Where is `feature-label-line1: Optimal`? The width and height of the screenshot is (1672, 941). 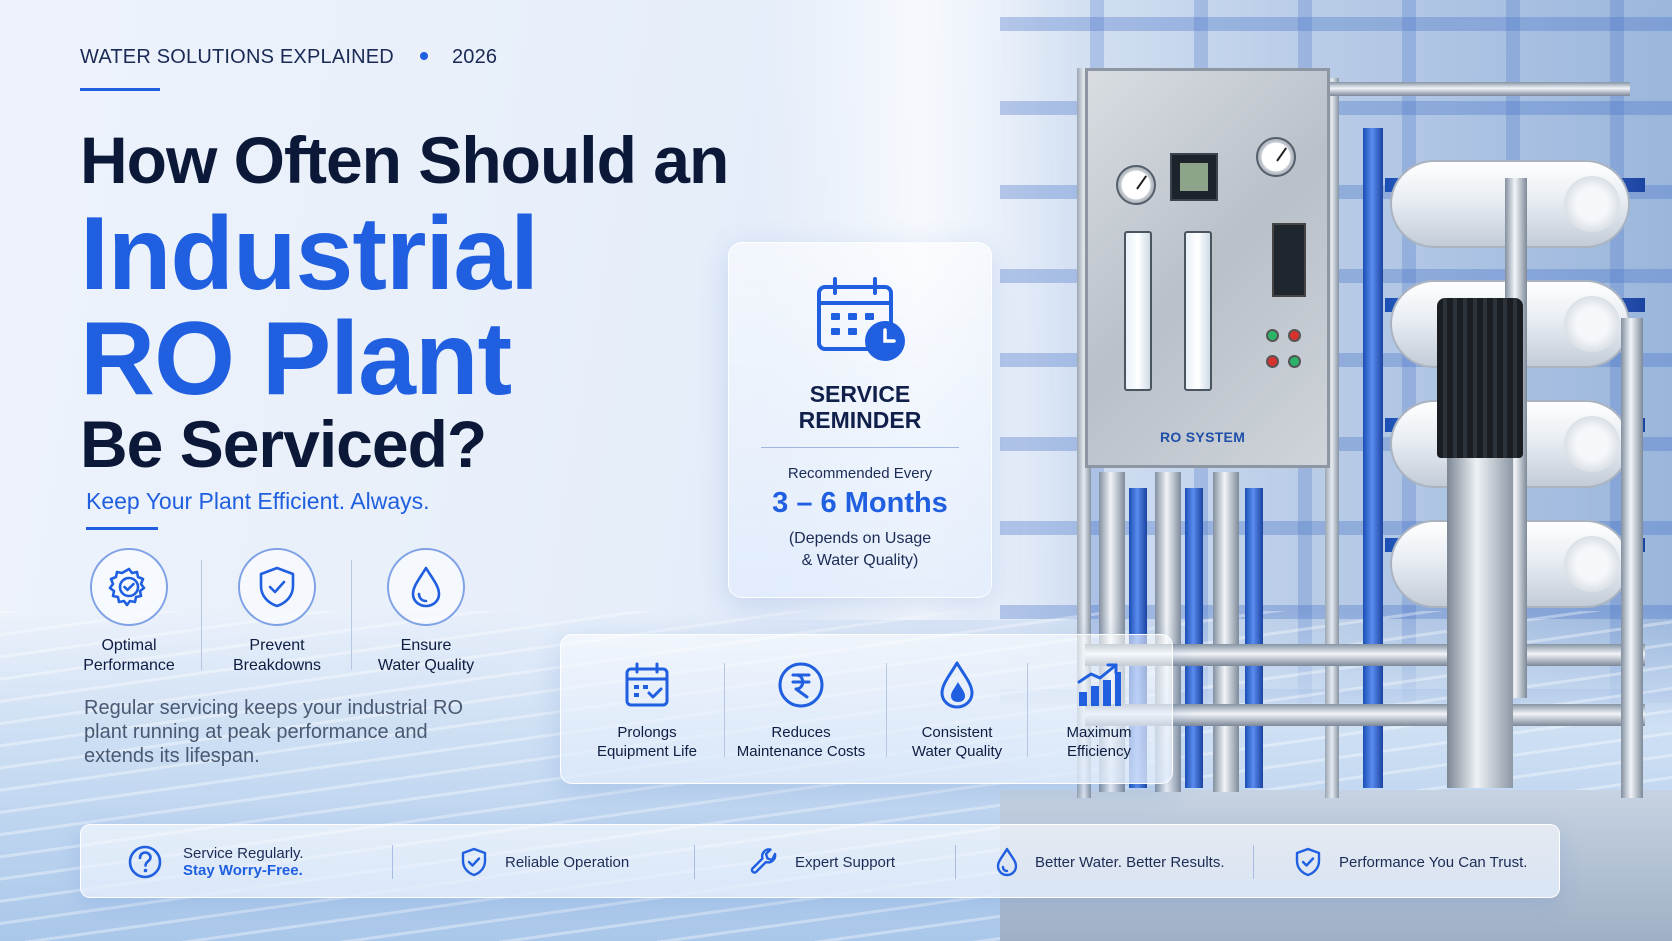 feature-label-line1: Optimal is located at coordinates (129, 645).